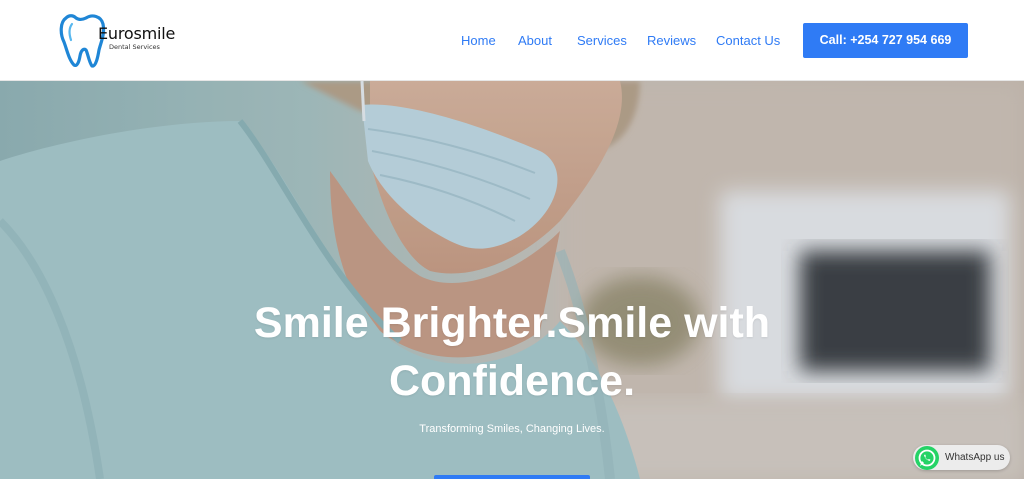 Image resolution: width=1024 pixels, height=479 pixels. What do you see at coordinates (927, 458) in the screenshot?
I see `whatsapp-icon` at bounding box center [927, 458].